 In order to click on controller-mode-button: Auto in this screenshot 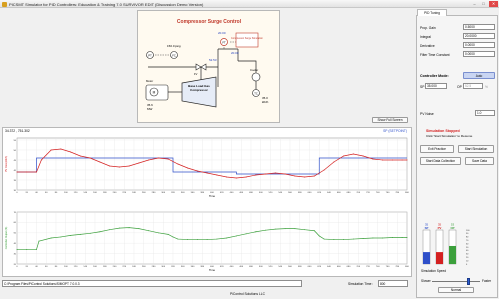, I will do `click(479, 75)`.